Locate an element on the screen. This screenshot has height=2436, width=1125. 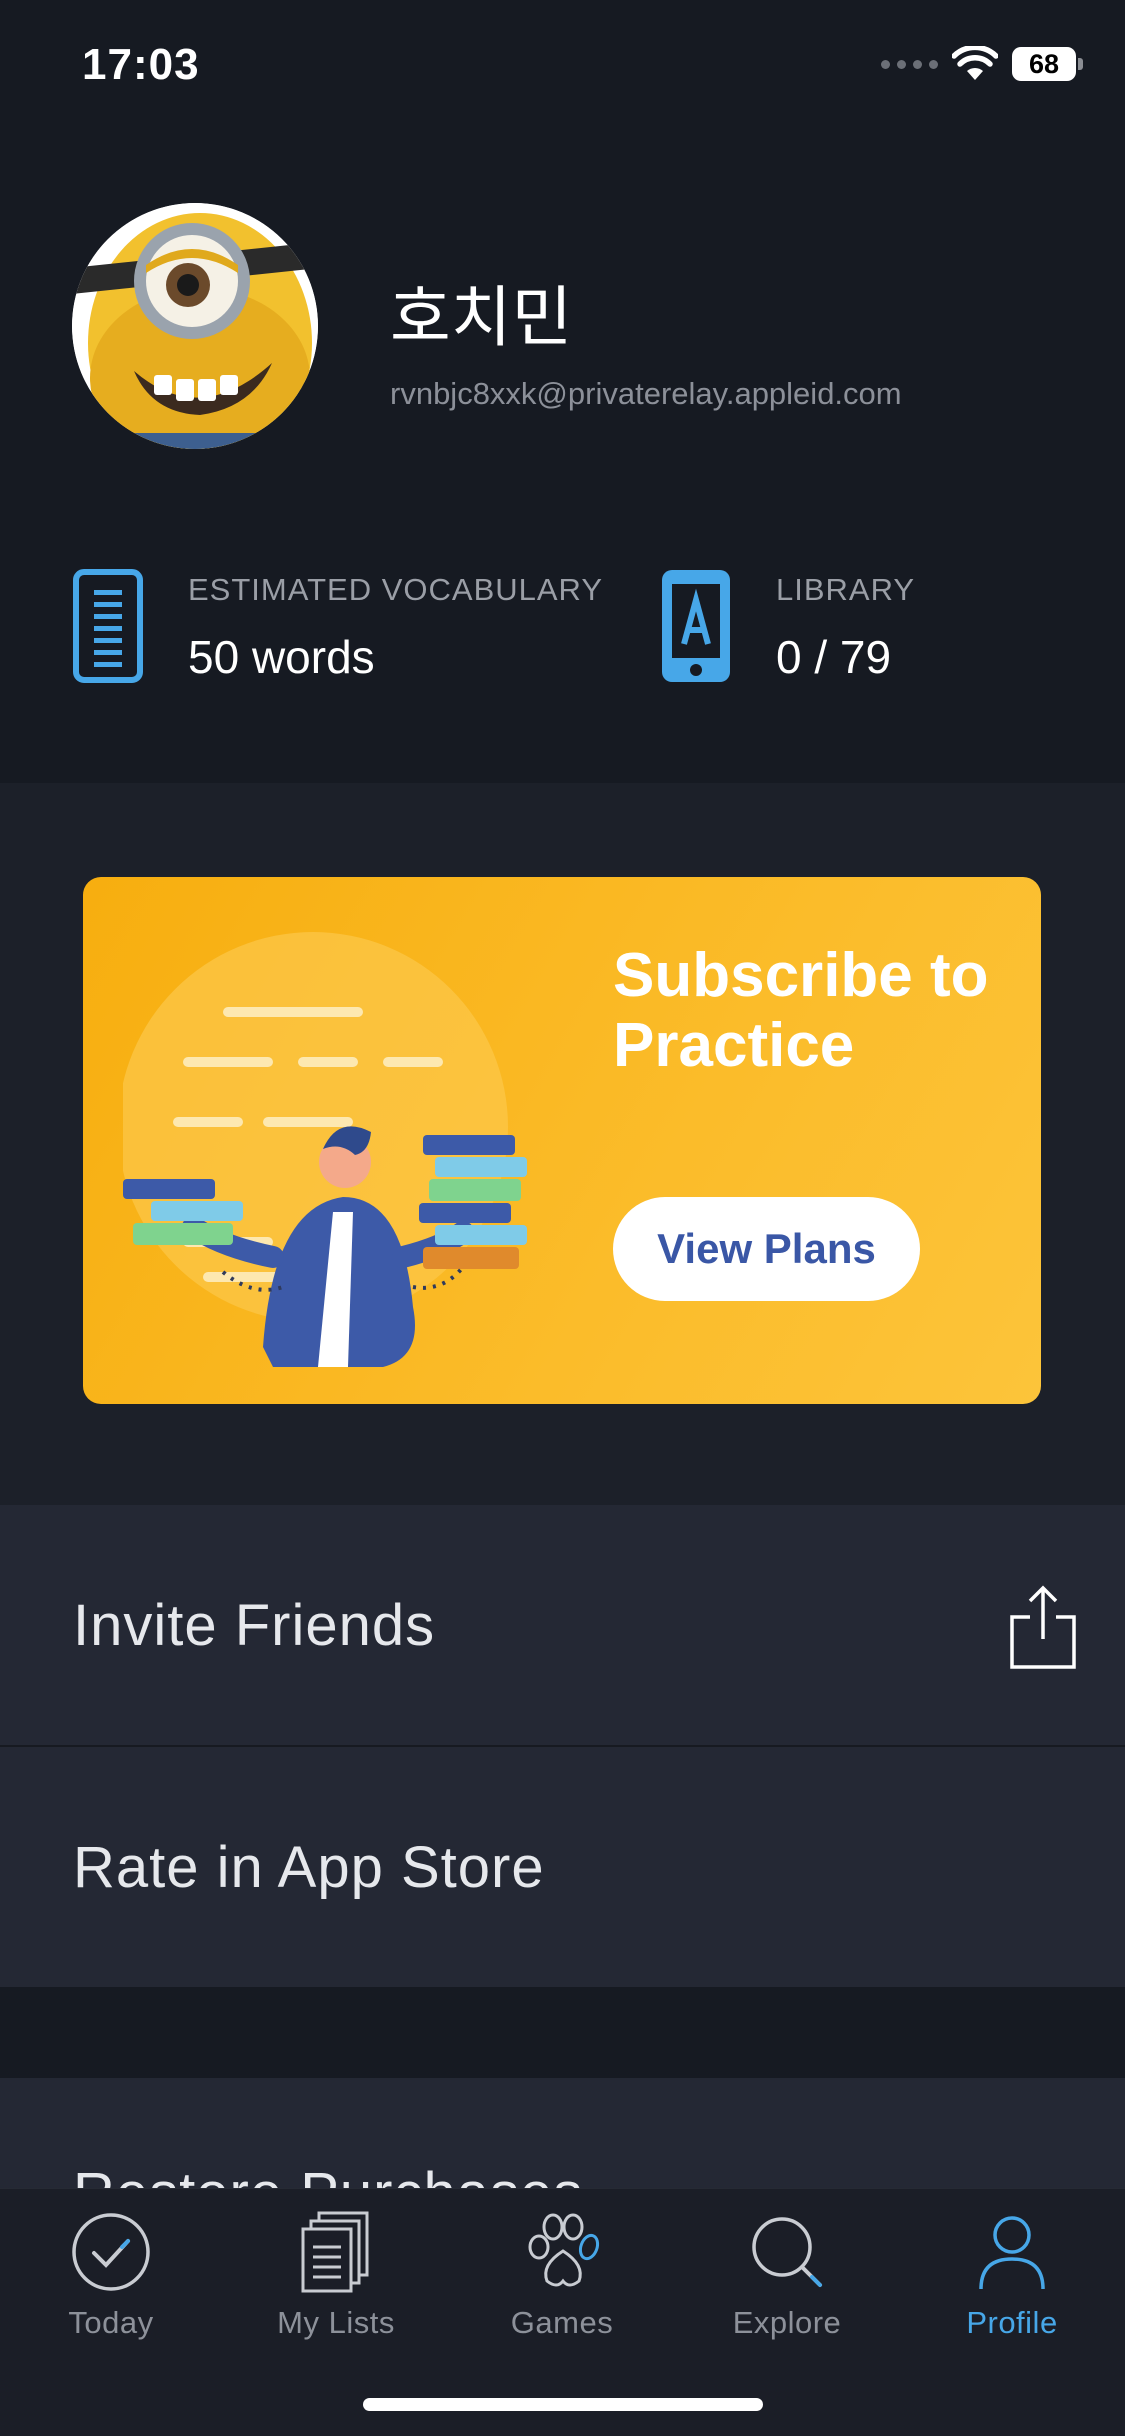
tab-games: Games is located at coordinates (562, 2274).